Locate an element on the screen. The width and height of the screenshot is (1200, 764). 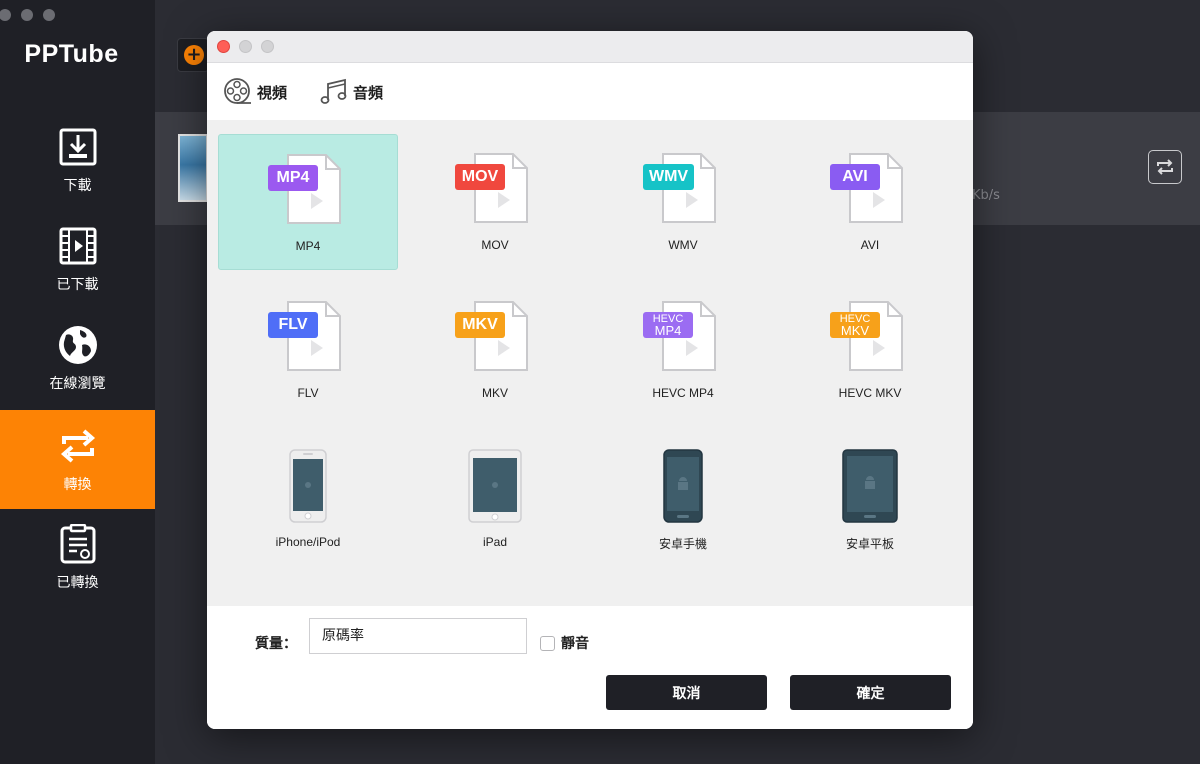
format-label: MP4 is located at coordinates (308, 246).